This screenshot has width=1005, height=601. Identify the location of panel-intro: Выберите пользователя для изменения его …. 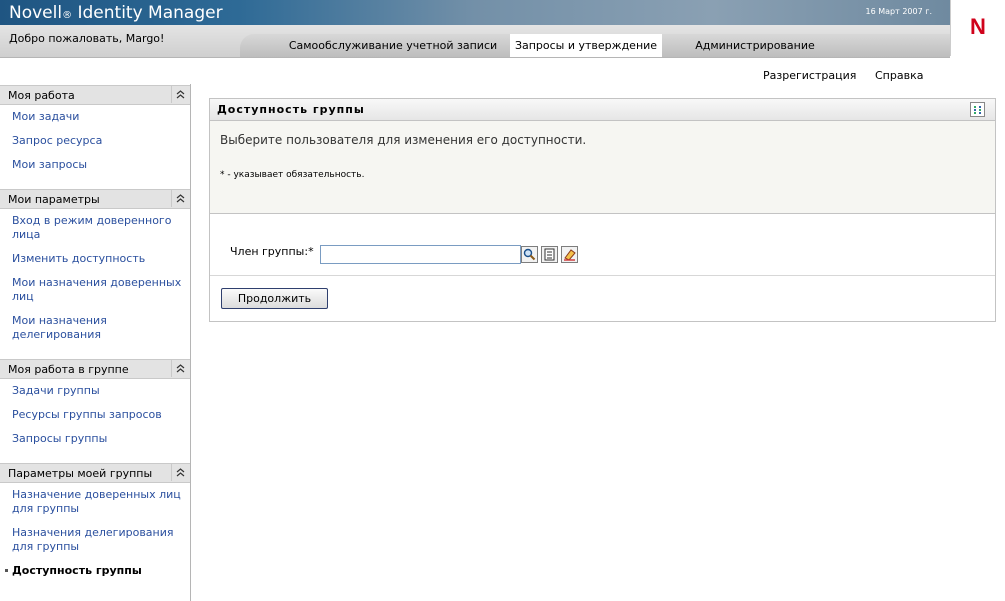
(602, 167).